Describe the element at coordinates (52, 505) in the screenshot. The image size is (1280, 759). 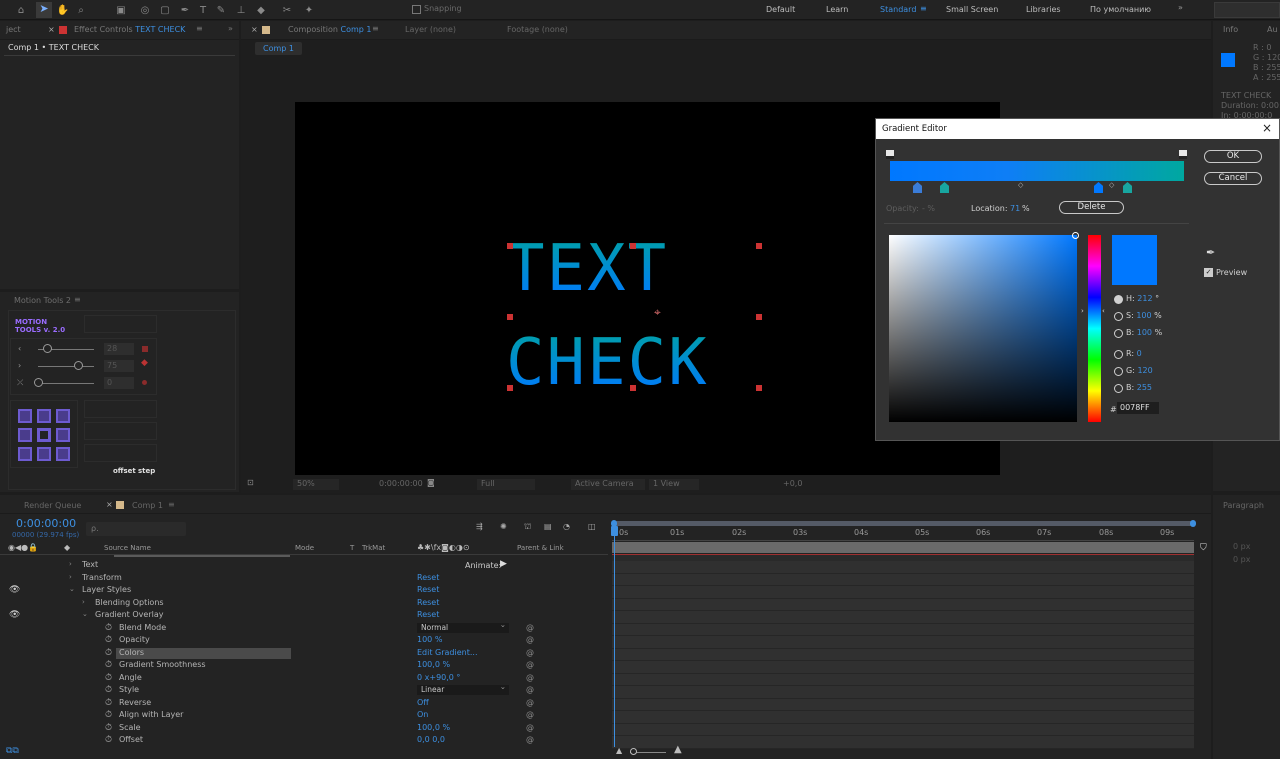
I see `tab-render-queue: Render Queue` at that location.